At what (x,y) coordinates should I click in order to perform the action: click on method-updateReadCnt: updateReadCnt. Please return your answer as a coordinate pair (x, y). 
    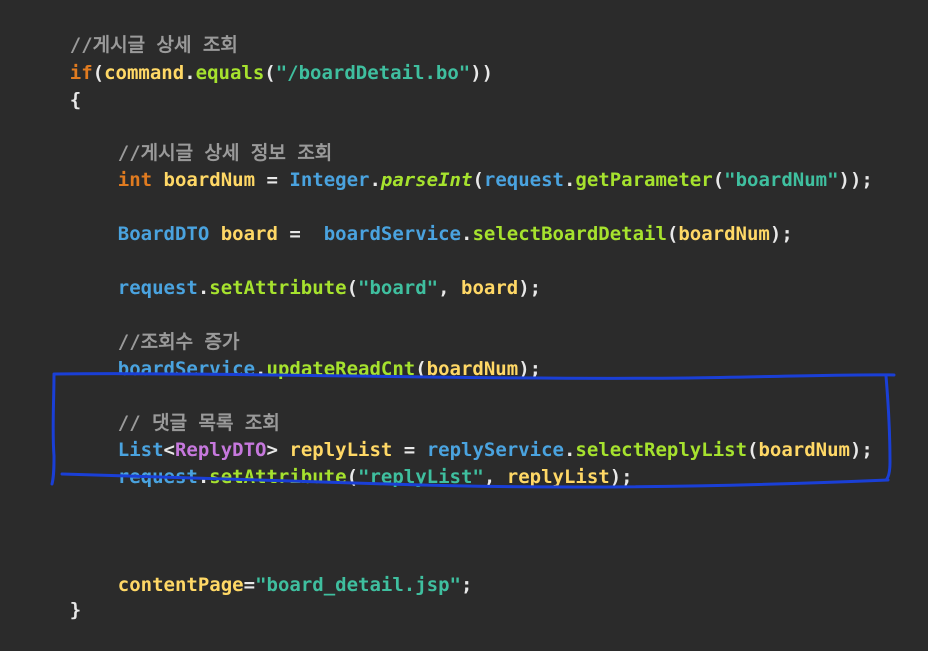
    Looking at the image, I should click on (341, 369).